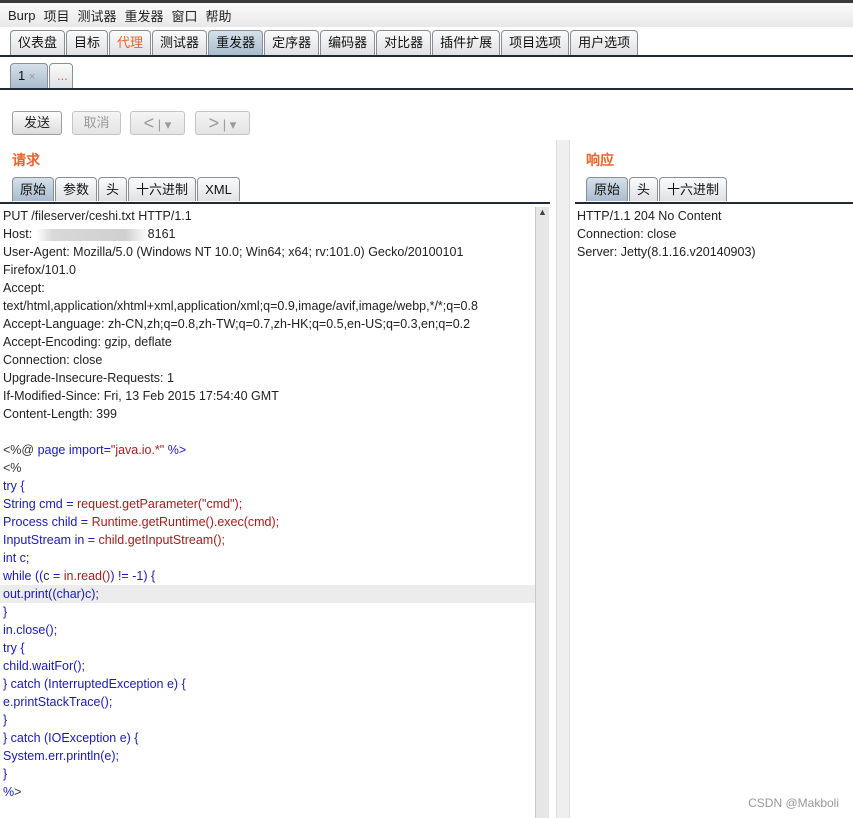 The image size is (853, 818). I want to click on menu-item: 帮助, so click(219, 15).